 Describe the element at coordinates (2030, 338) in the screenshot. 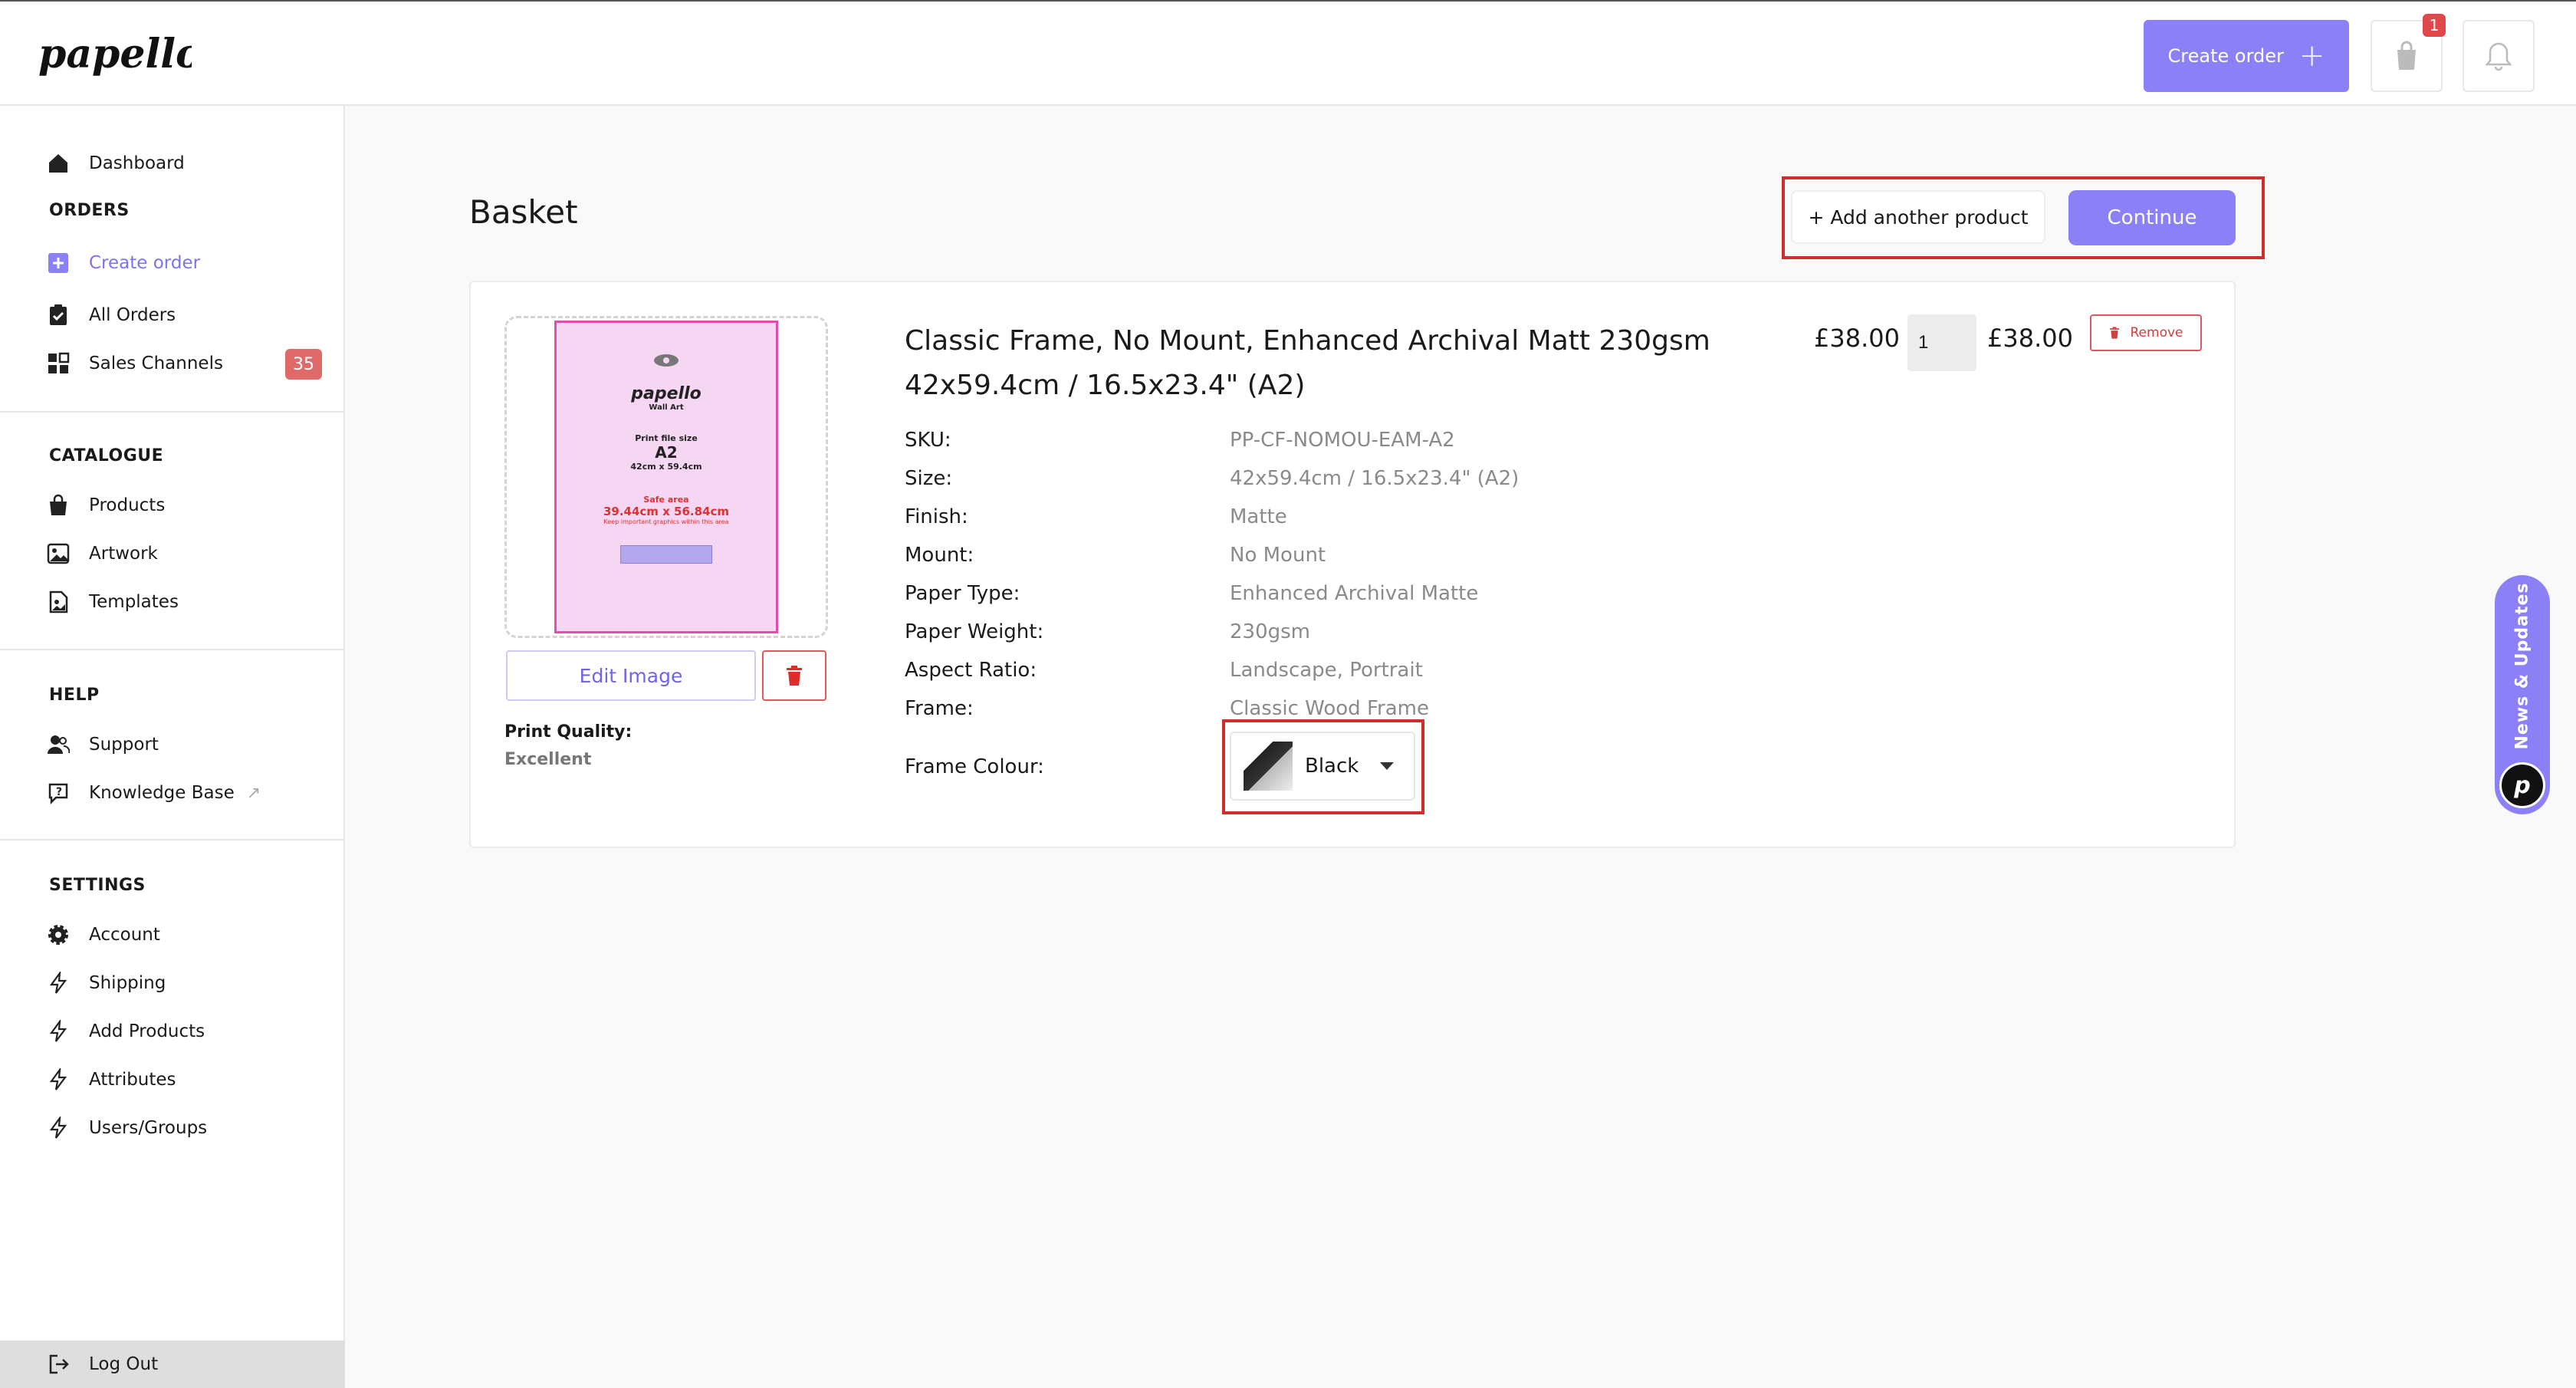

I see `total-price: £38.00` at that location.